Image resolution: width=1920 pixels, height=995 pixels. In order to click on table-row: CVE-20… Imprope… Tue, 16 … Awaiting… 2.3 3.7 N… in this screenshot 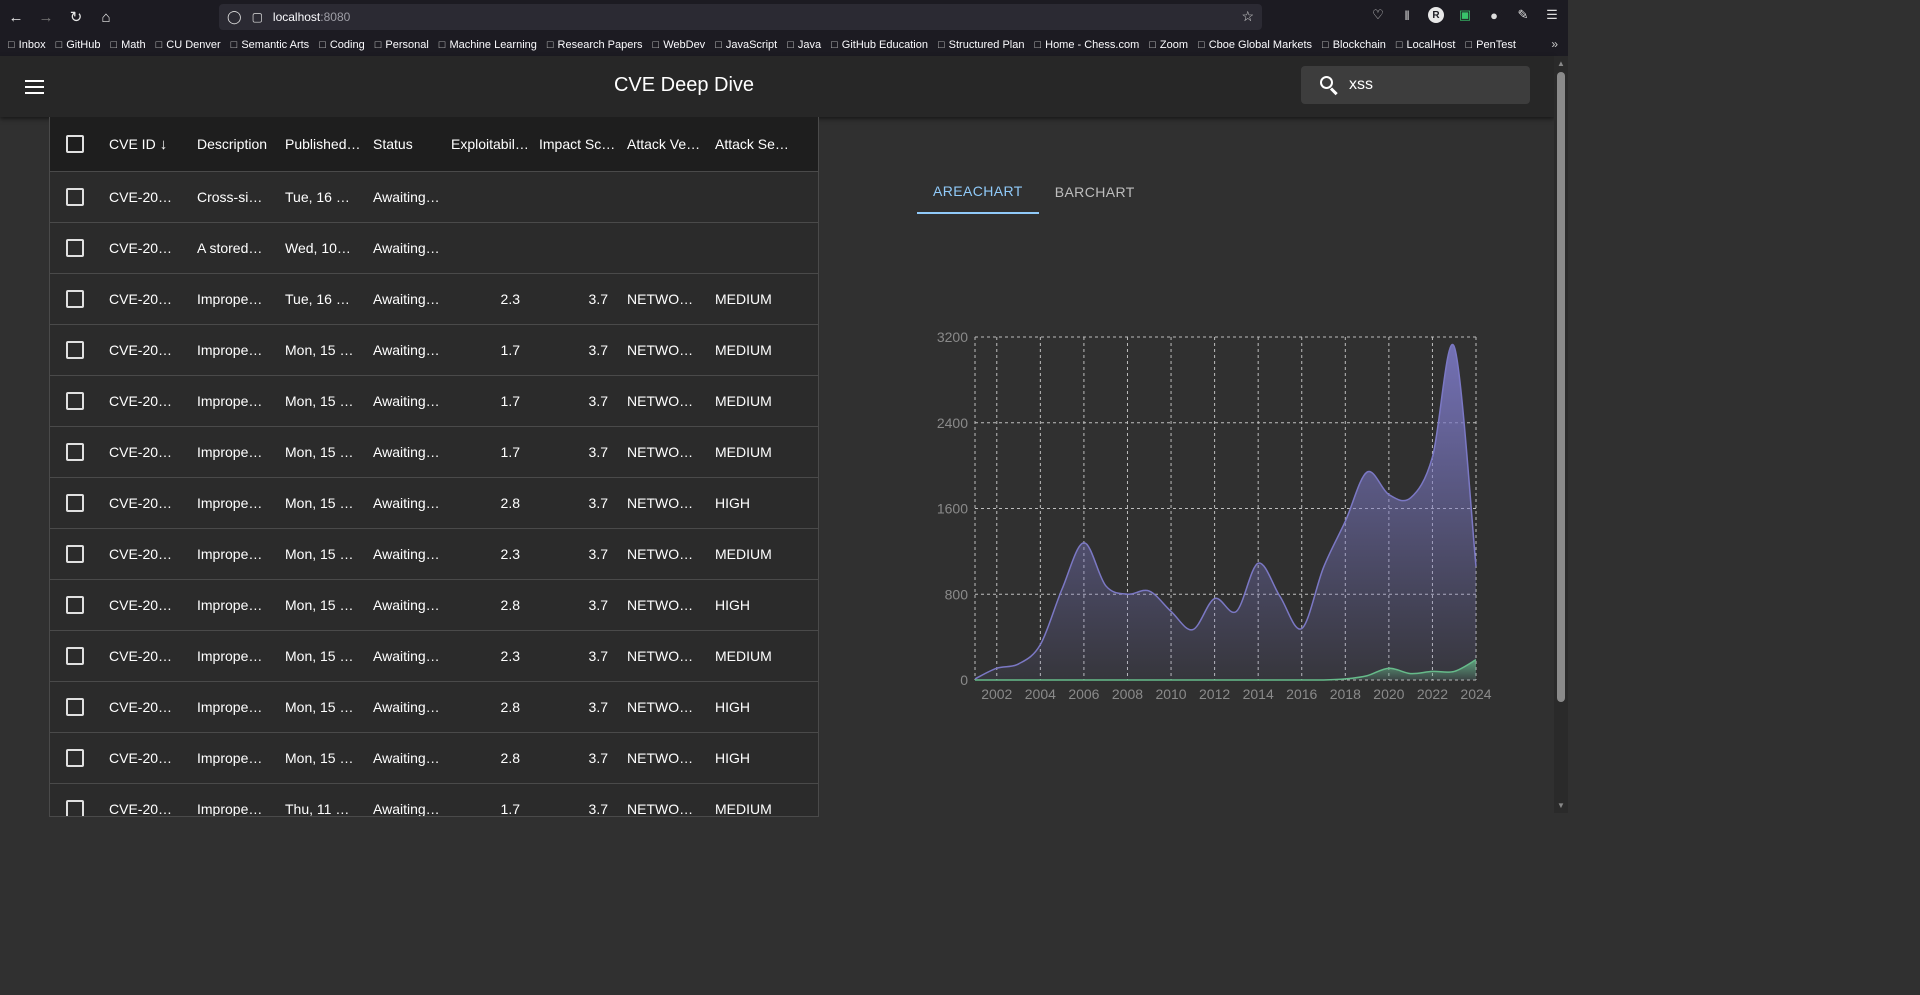, I will do `click(434, 299)`.